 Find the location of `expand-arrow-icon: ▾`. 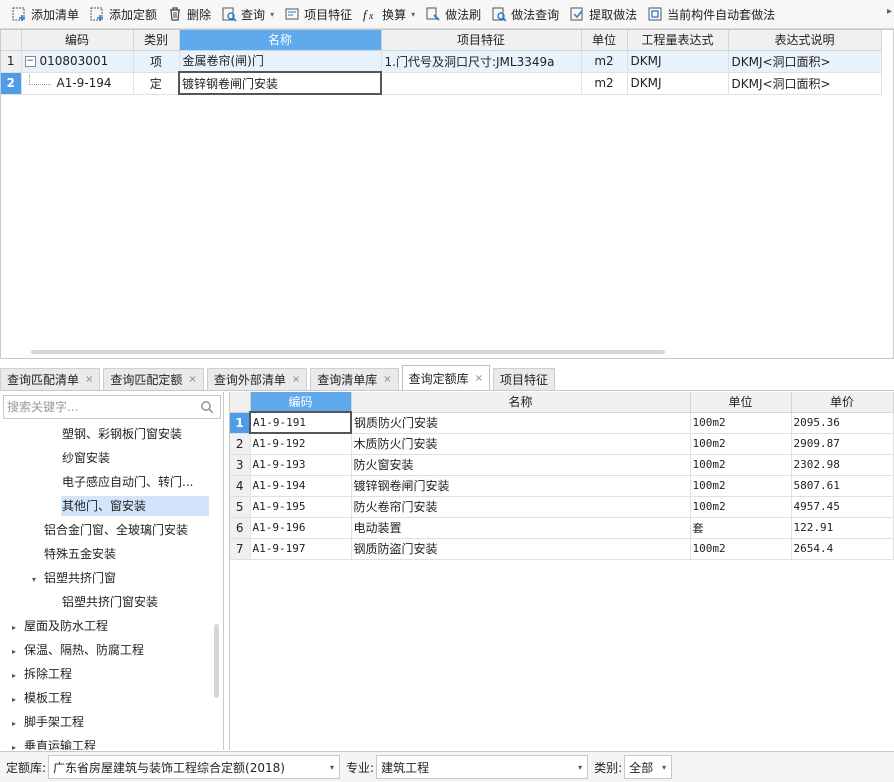

expand-arrow-icon: ▾ is located at coordinates (38, 580).